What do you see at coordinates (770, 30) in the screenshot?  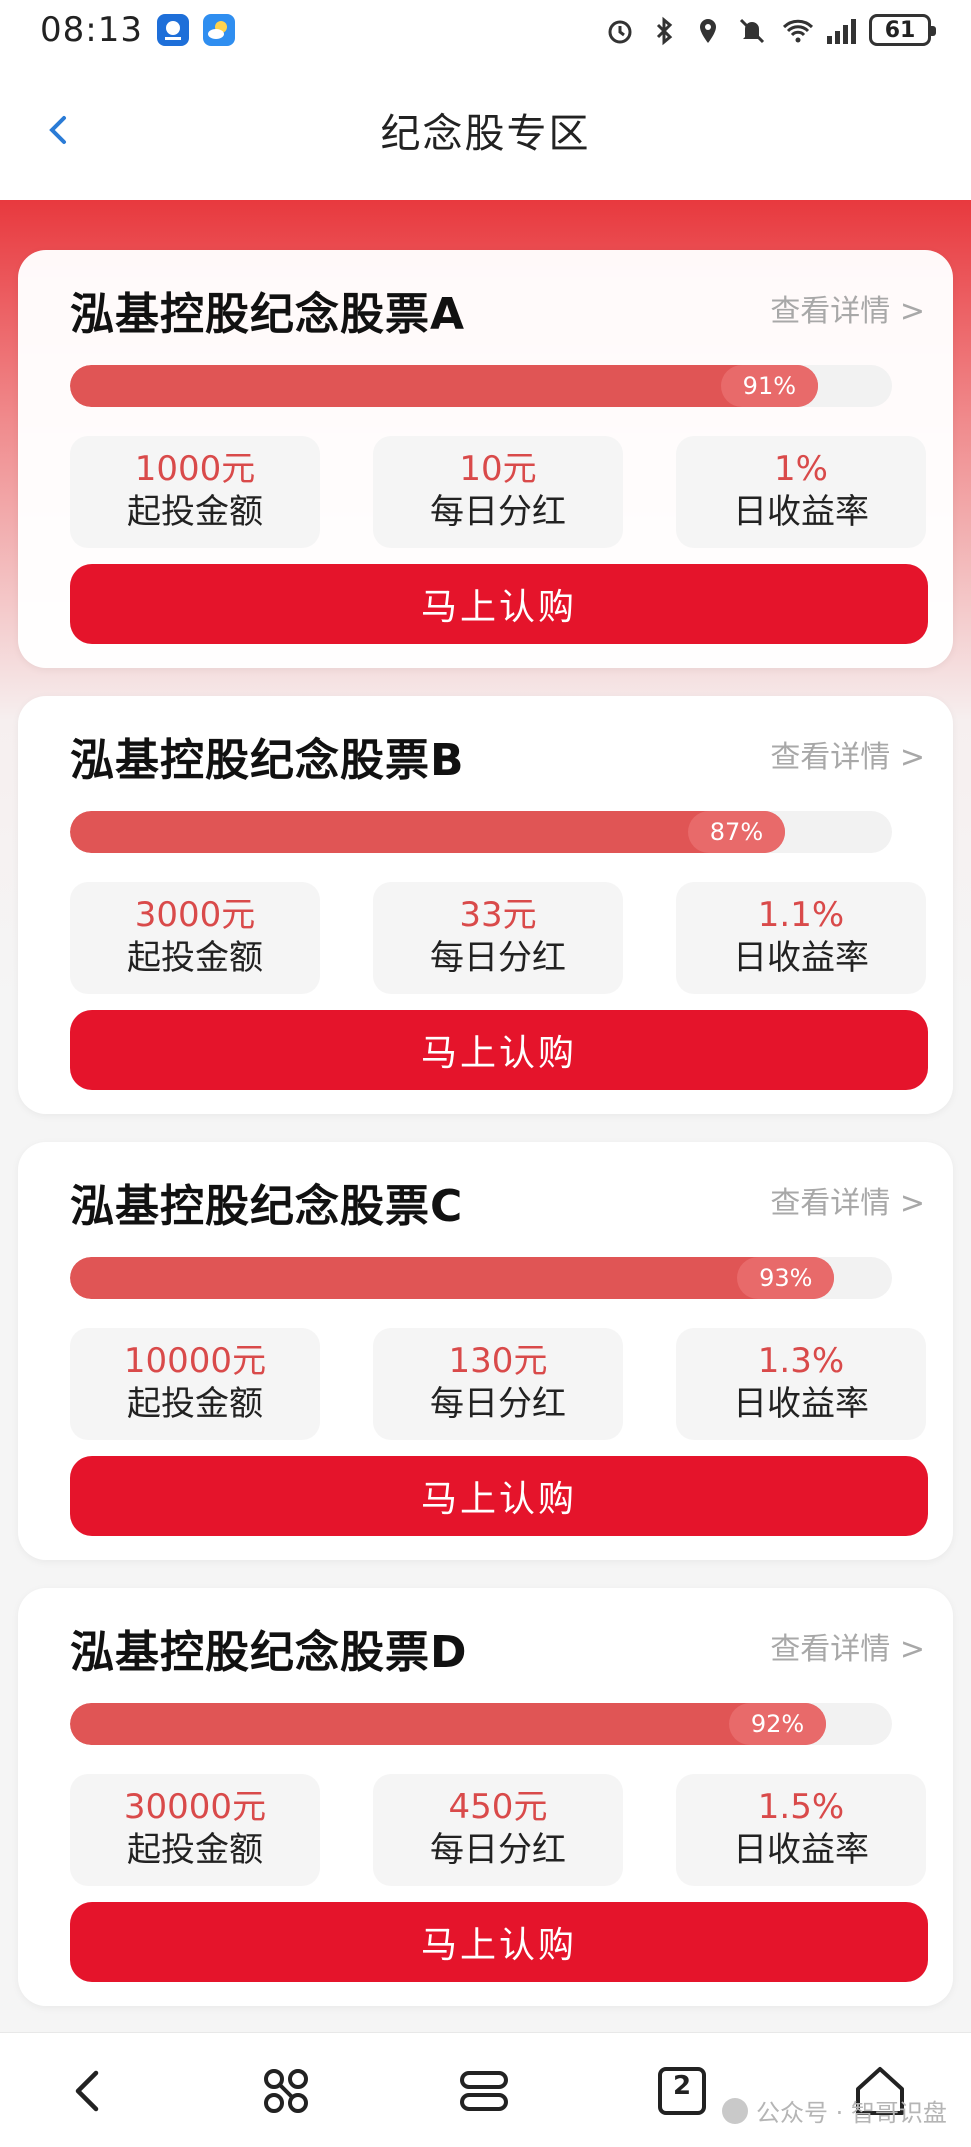 I see `status-icons: 61` at bounding box center [770, 30].